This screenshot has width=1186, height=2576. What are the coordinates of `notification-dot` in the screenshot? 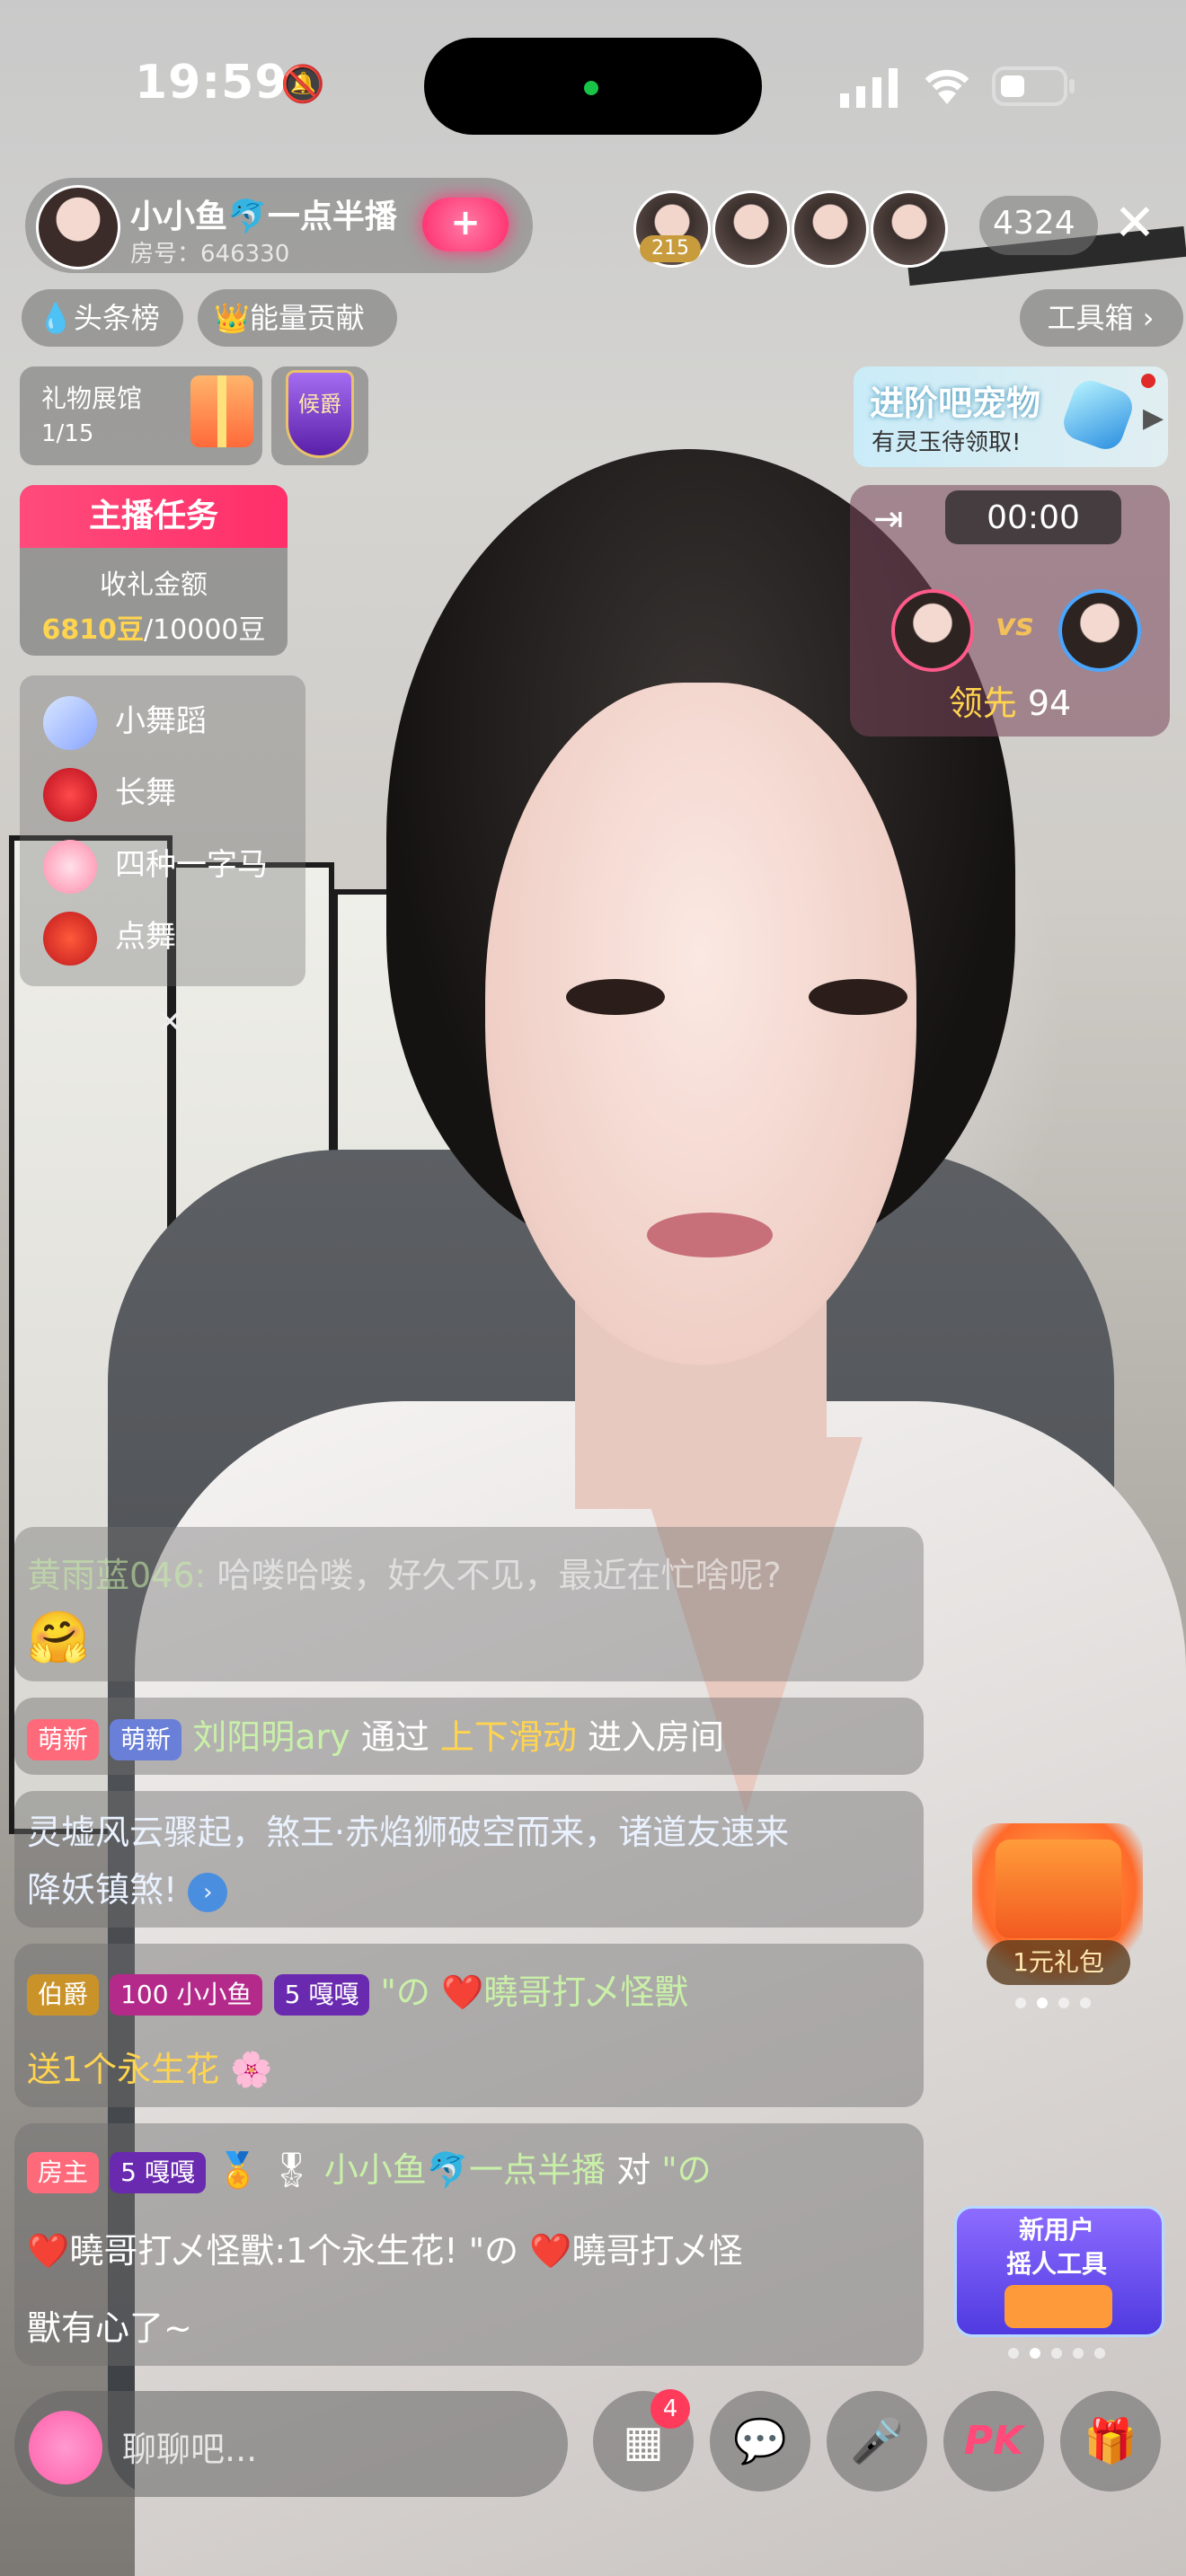 It's located at (1148, 381).